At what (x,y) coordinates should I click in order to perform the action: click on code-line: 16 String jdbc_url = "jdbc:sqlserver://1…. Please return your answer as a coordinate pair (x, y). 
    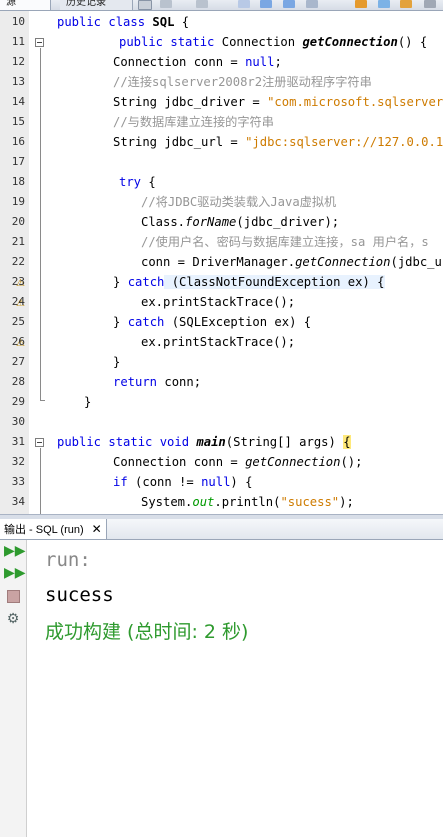
    Looking at the image, I should click on (221, 142).